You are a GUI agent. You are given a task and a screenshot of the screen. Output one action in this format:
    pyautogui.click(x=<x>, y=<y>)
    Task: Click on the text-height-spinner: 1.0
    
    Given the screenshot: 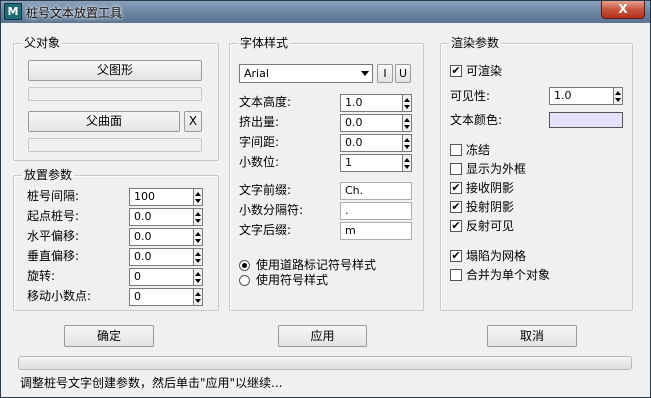 What is the action you would take?
    pyautogui.click(x=376, y=103)
    